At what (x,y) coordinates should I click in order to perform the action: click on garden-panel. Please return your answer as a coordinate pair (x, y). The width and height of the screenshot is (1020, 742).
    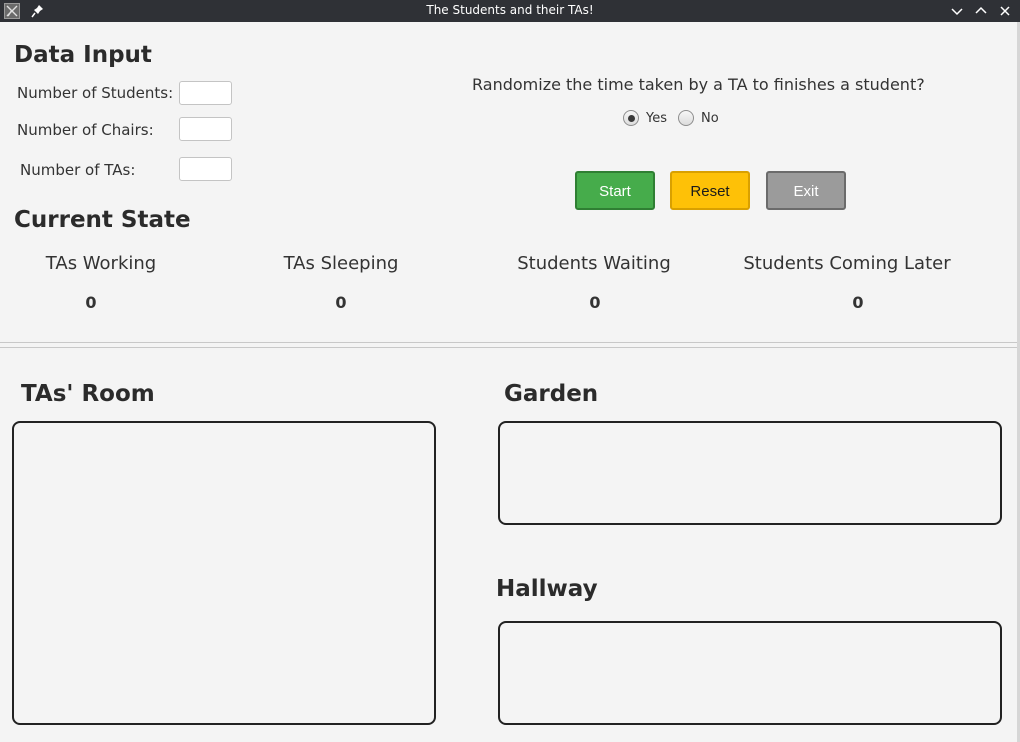
    Looking at the image, I should click on (750, 473).